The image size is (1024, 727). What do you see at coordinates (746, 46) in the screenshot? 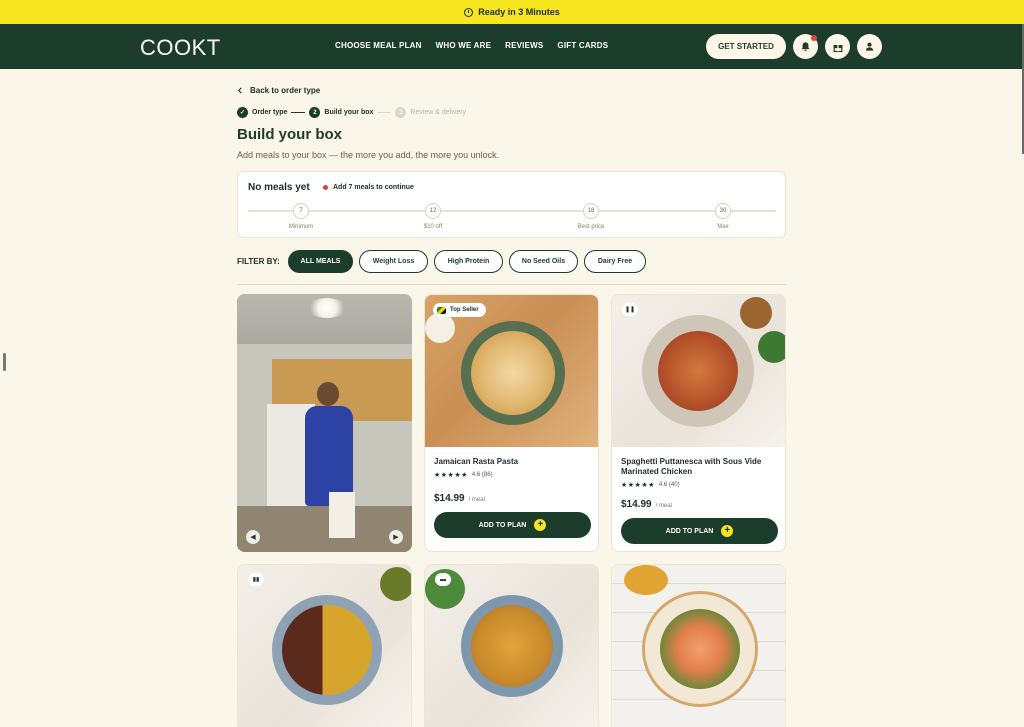
I see `get-started-button: GET STARTED` at bounding box center [746, 46].